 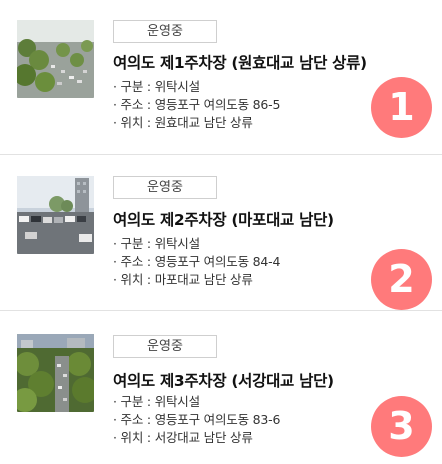 I want to click on info-location: · 위치 : 마포대교 남단 상류, so click(x=183, y=279).